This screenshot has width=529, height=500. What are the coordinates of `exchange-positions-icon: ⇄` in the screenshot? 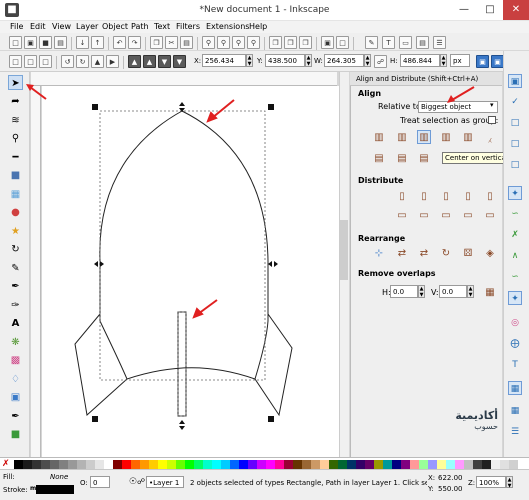 It's located at (402, 253).